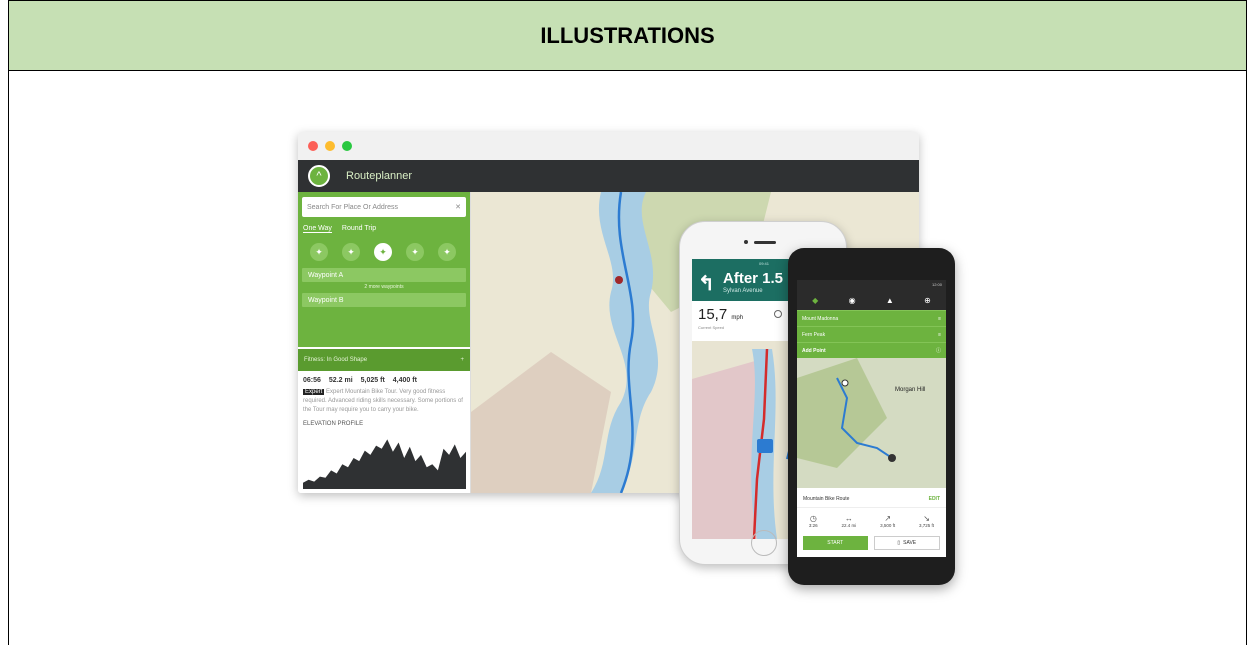  Describe the element at coordinates (447, 252) in the screenshot. I see `run-icon: ✦` at that location.